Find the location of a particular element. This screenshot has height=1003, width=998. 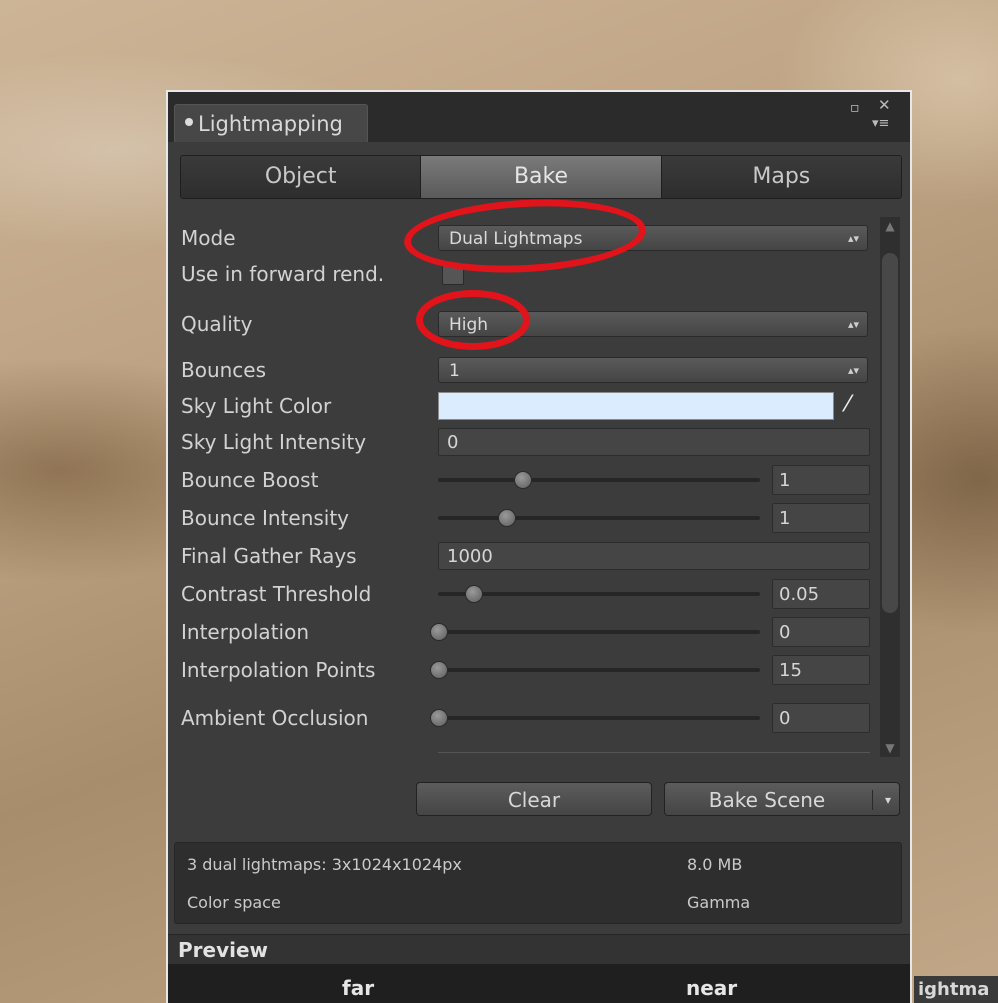

bounce-boost-label: Bounce Boost is located at coordinates (250, 480).